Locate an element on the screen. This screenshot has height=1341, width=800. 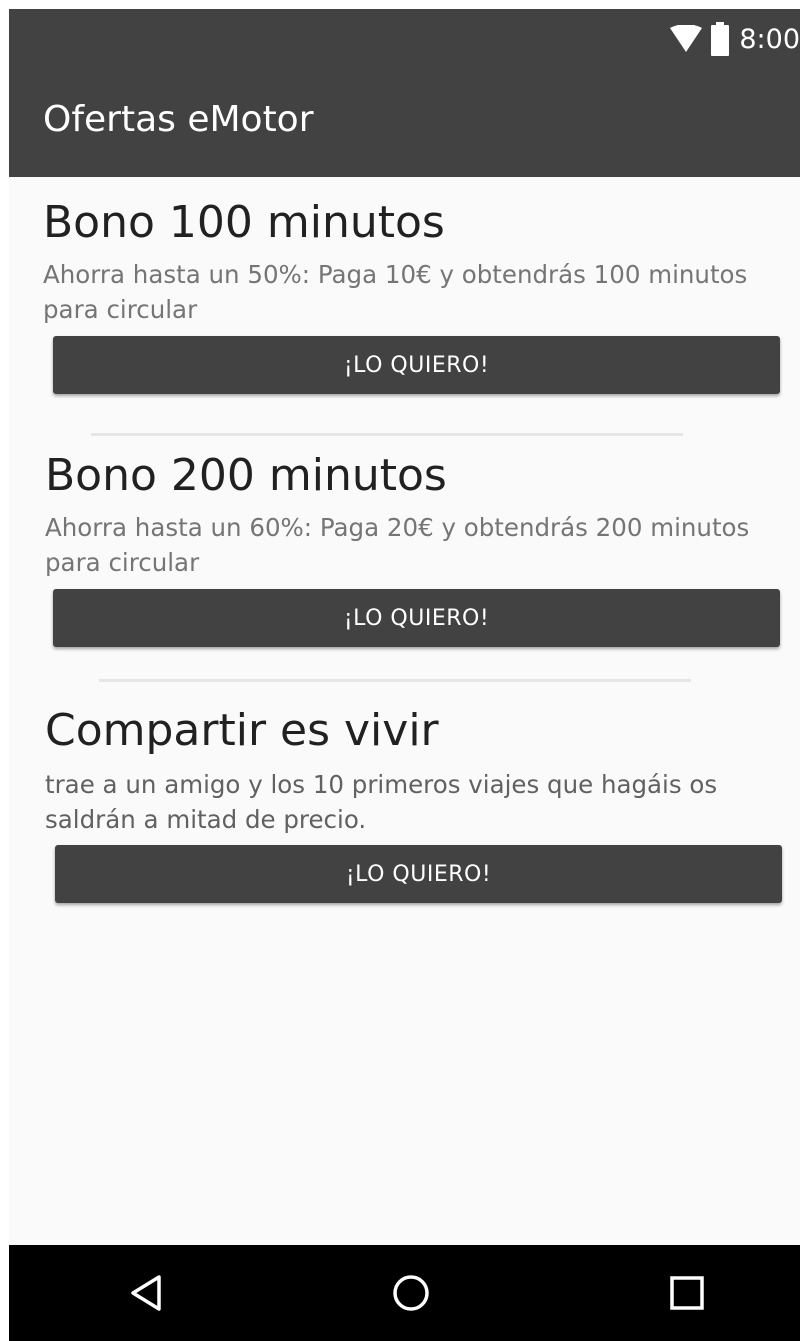
recents-icon is located at coordinates (687, 1293).